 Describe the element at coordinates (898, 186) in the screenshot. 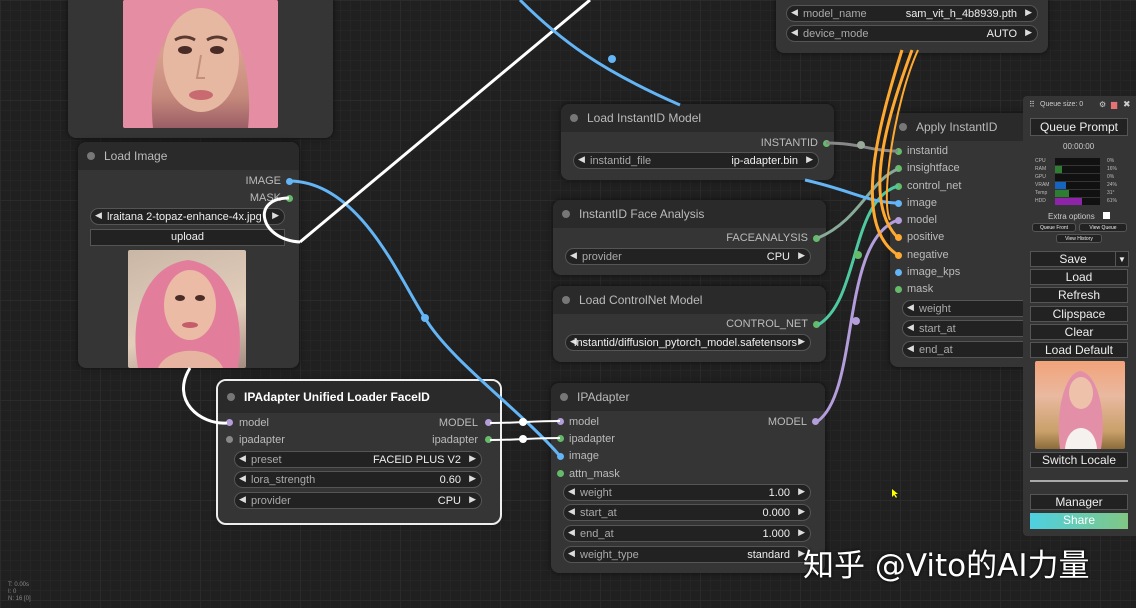

I see `input-control-net-socket` at that location.